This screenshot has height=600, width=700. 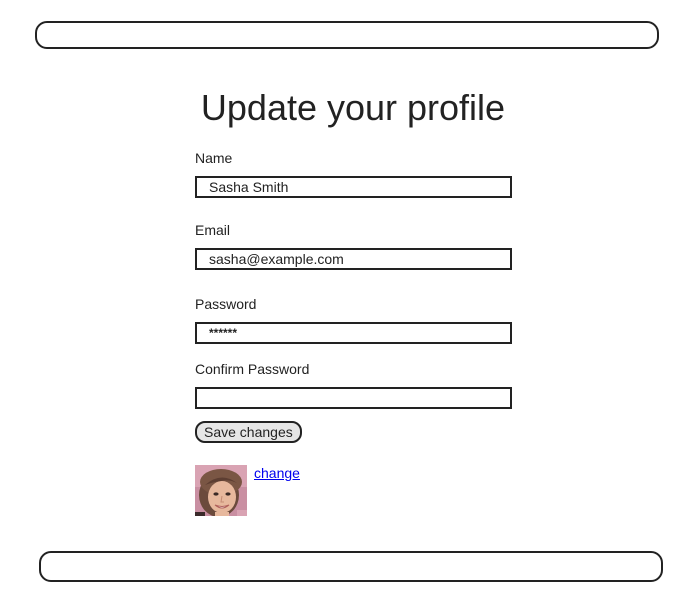 I want to click on password-label: Password, so click(x=226, y=304).